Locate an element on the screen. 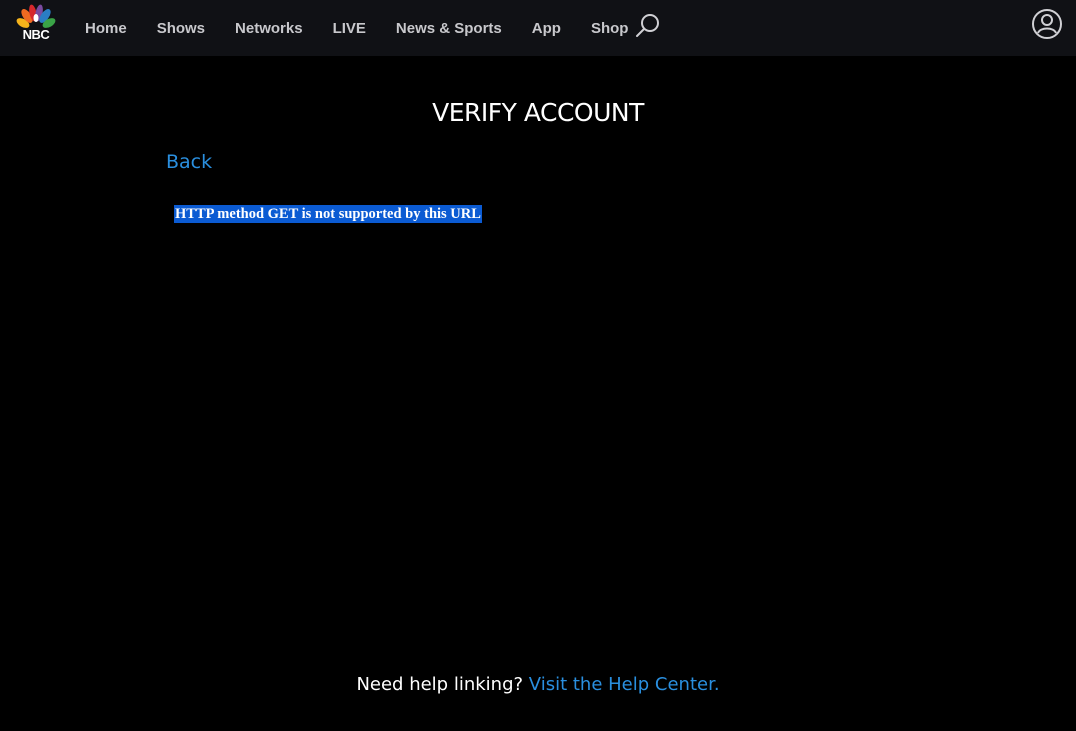 Image resolution: width=1076 pixels, height=731 pixels. nav-item-app: App is located at coordinates (546, 28).